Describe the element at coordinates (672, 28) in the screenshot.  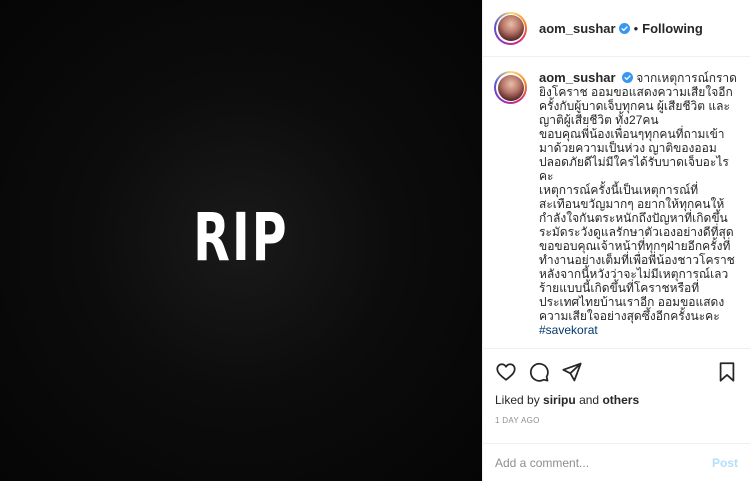
I see `following-button: Following` at that location.